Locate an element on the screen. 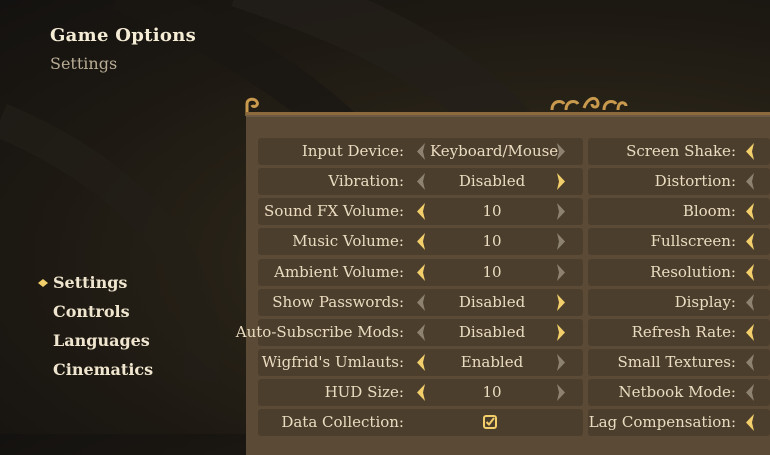  option-row: Sound FX Volume: 10 is located at coordinates (420, 211).